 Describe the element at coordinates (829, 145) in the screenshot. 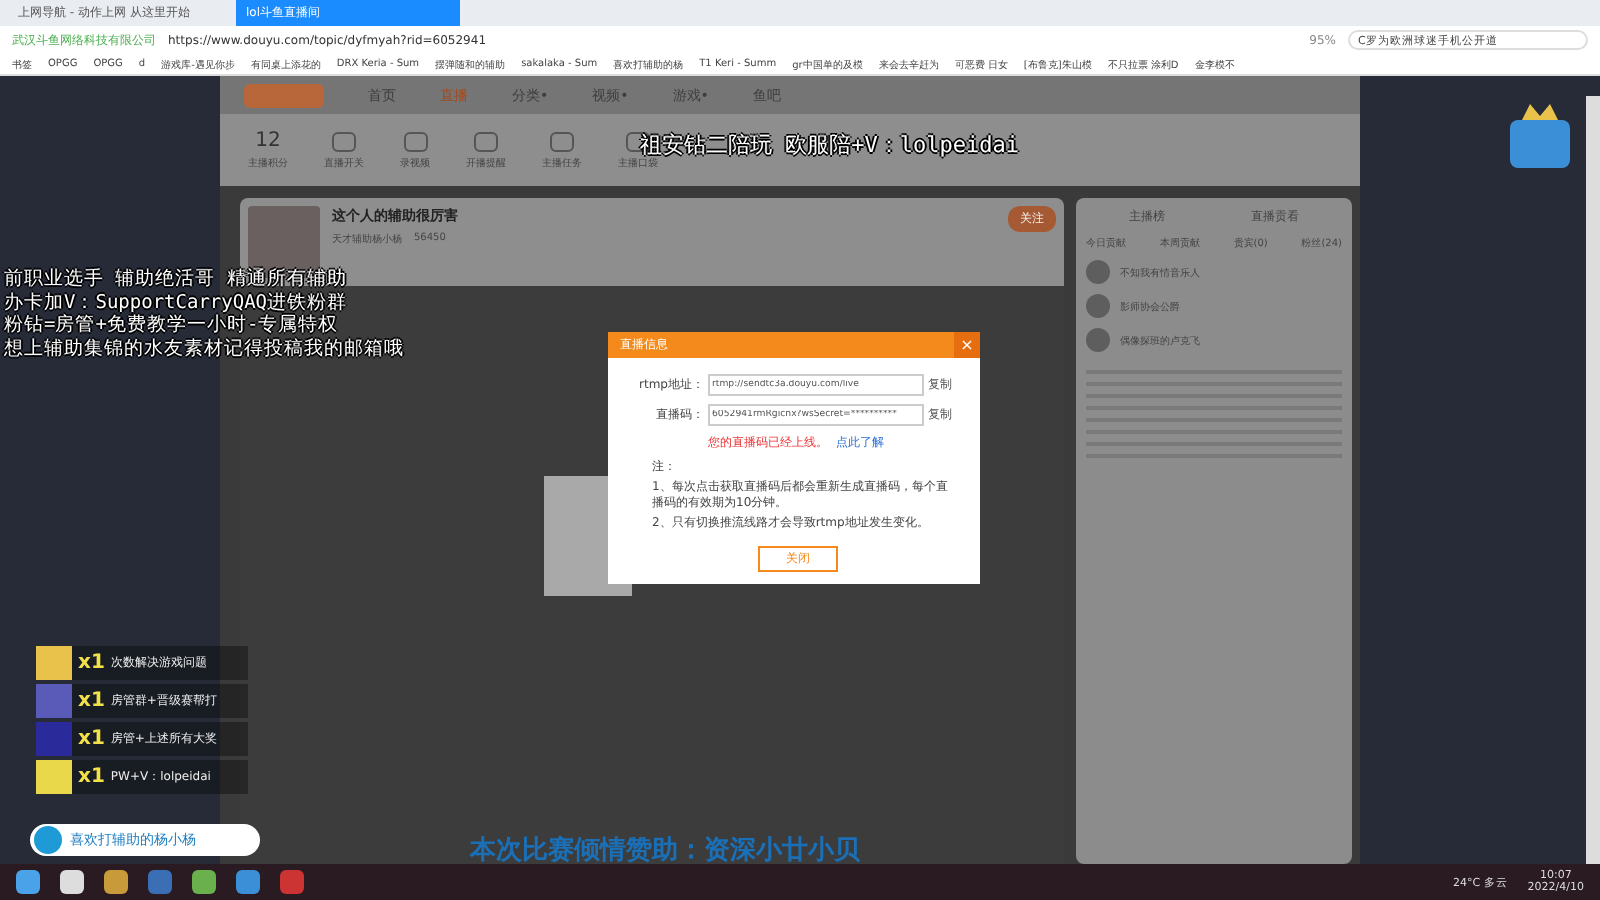

I see `overlay-headline: 祖安钻二陪玩 欧服陪+V：lolpeidai` at that location.